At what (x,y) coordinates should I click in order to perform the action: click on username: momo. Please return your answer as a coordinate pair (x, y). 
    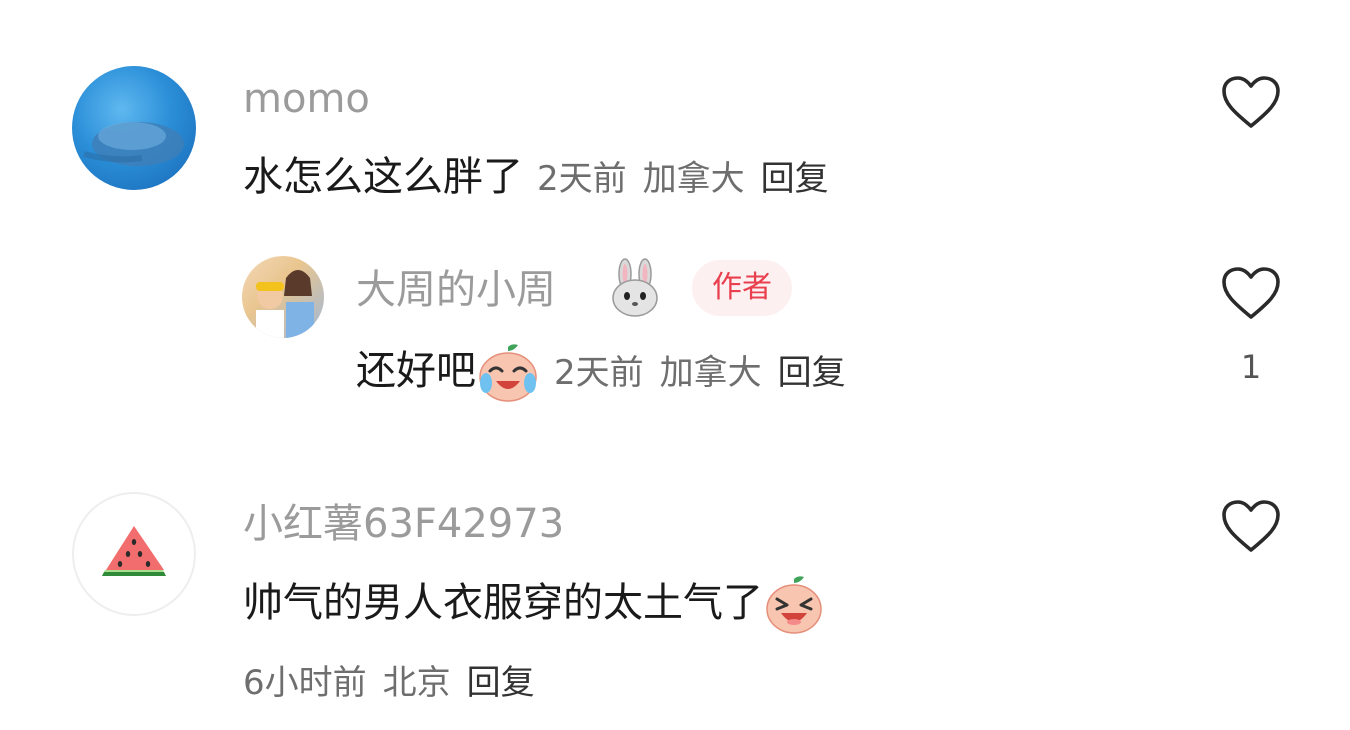
    Looking at the image, I should click on (306, 99).